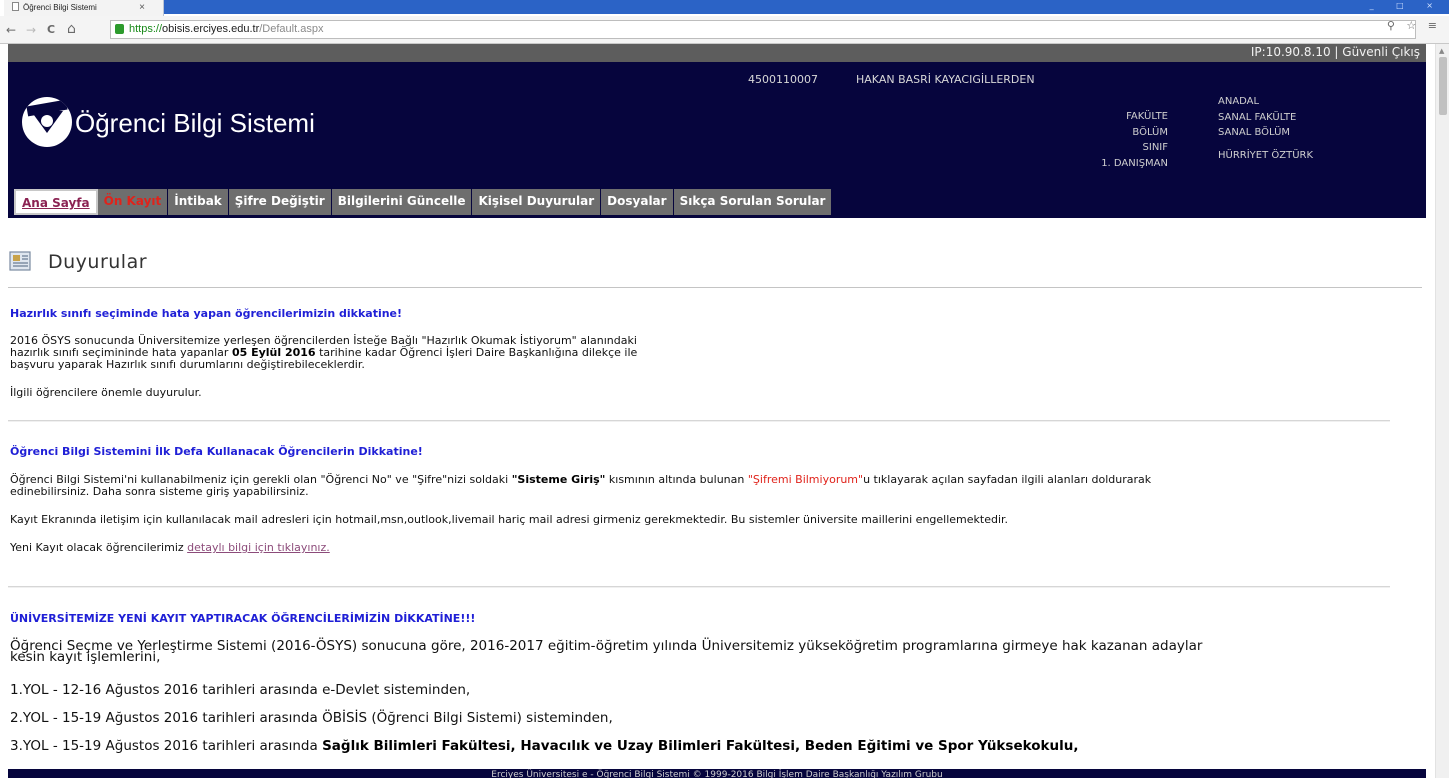 Image resolution: width=1449 pixels, height=778 pixels. What do you see at coordinates (195, 123) in the screenshot?
I see `app-title: Öğrenci Bilgi Sistemi` at bounding box center [195, 123].